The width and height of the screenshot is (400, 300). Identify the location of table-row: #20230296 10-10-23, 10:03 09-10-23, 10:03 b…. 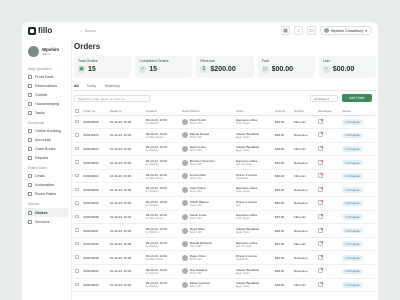
(225, 244).